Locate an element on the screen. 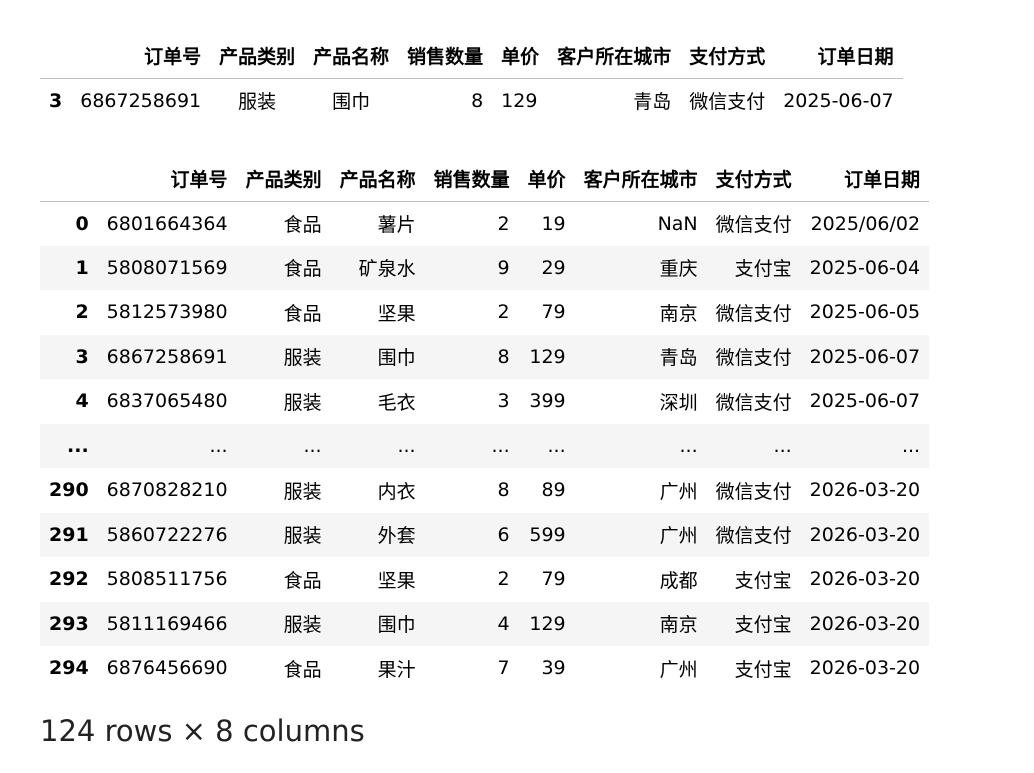 This screenshot has width=1034, height=773. table-row: 4 6837065480 服装 毛衣 3 399 深圳 微信支付 2025-06-07 is located at coordinates (484, 401).